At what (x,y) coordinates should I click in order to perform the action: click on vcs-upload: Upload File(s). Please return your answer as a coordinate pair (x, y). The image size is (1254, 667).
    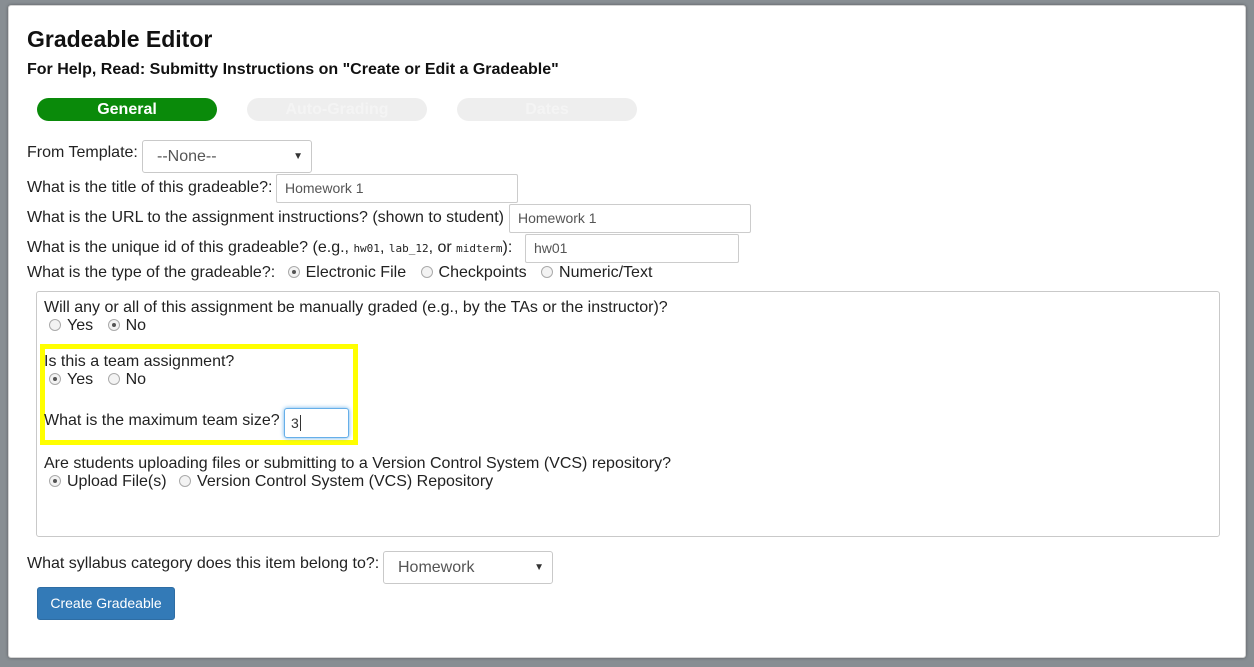
    Looking at the image, I should click on (108, 481).